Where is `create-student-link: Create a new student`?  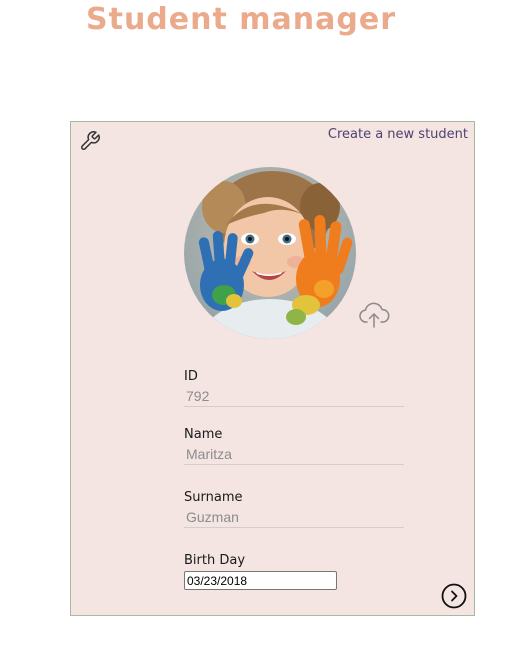
create-student-link: Create a new student is located at coordinates (398, 134).